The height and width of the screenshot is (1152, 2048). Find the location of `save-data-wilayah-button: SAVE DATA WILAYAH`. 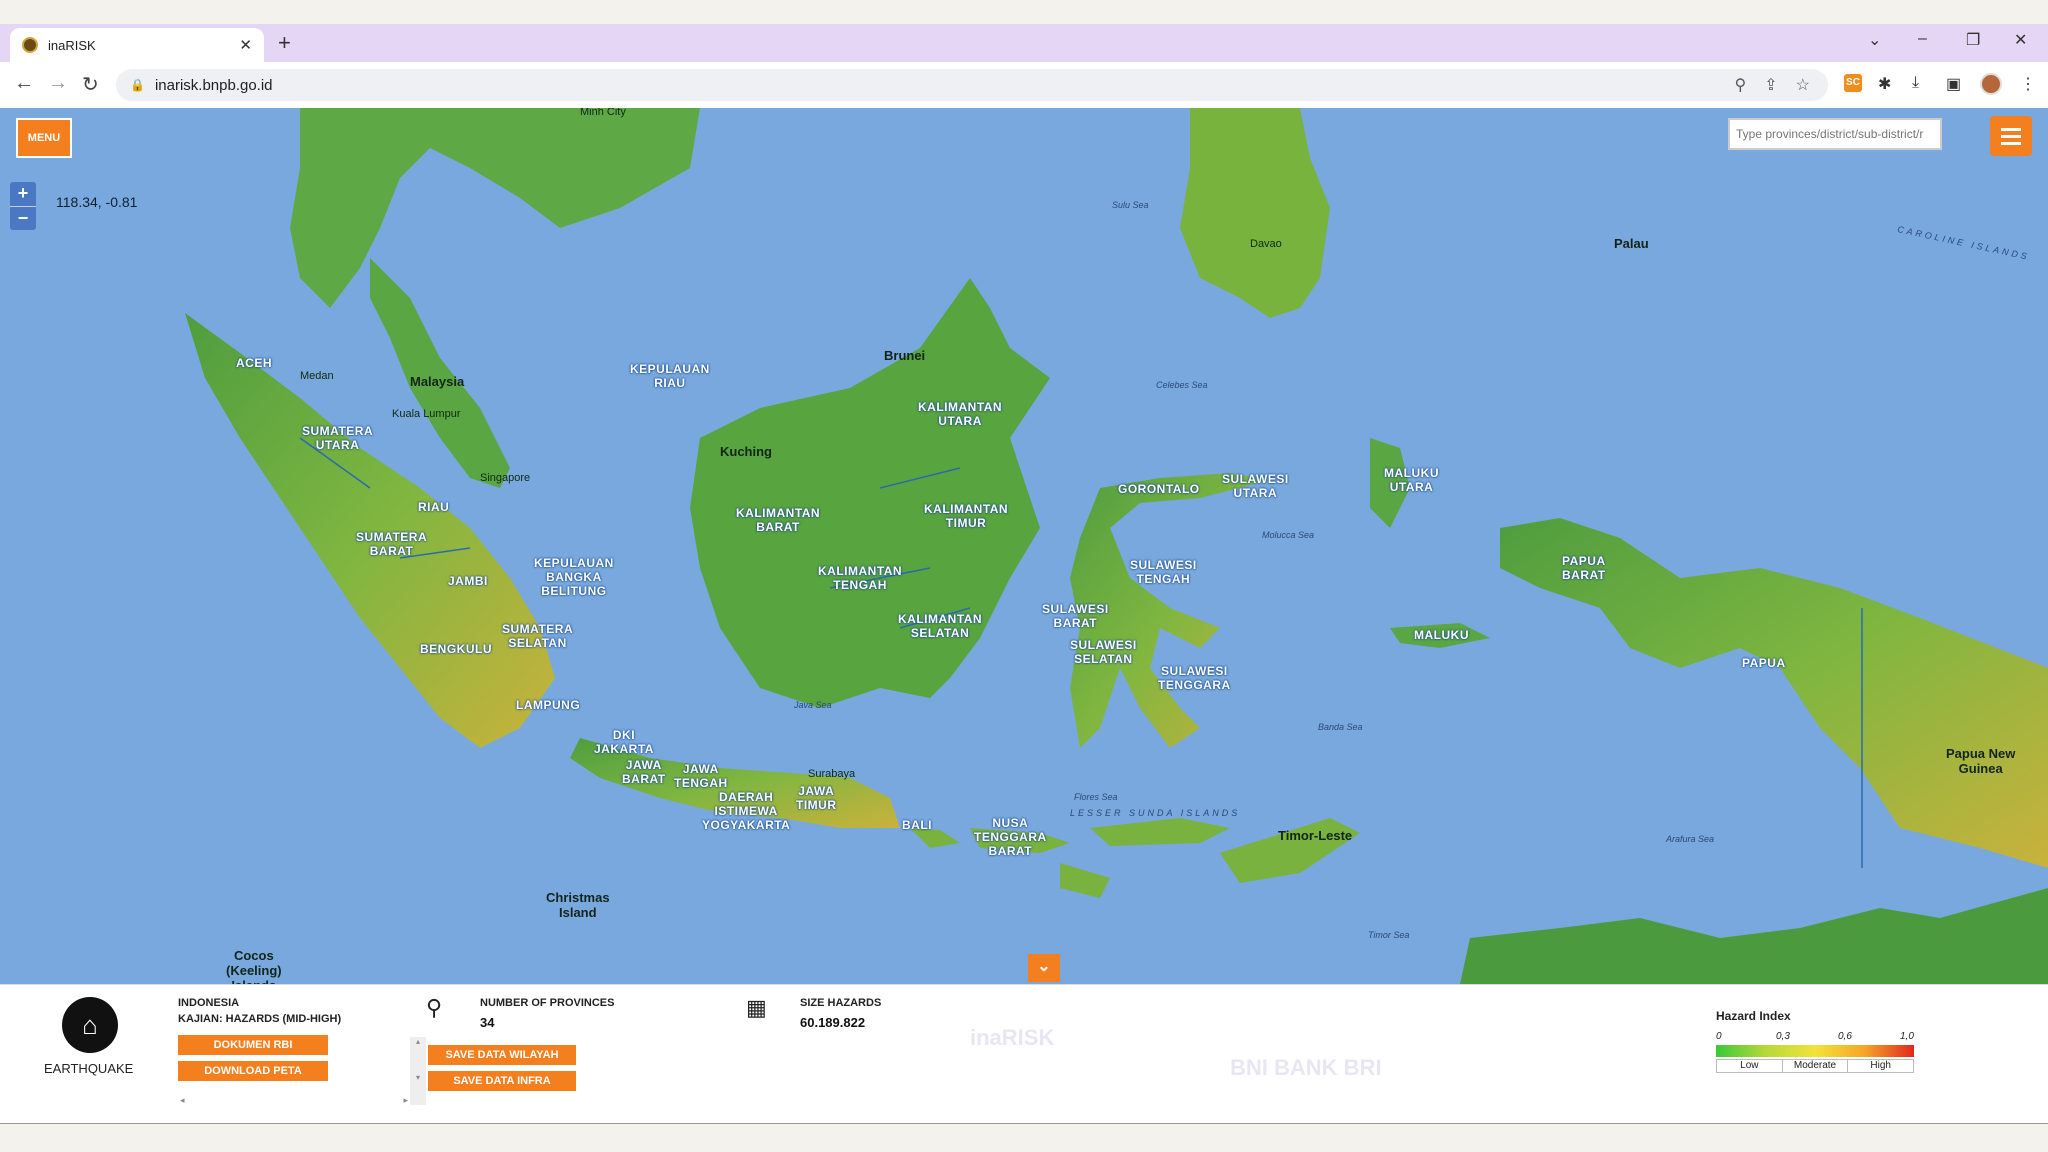

save-data-wilayah-button: SAVE DATA WILAYAH is located at coordinates (502, 1055).